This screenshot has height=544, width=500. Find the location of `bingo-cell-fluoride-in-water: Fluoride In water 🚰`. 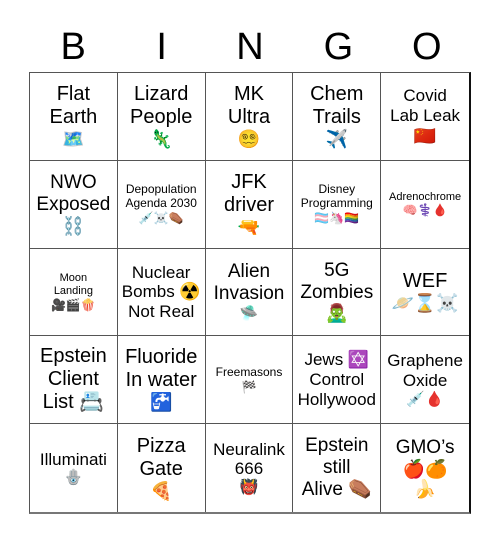

bingo-cell-fluoride-in-water: Fluoride In water 🚰 is located at coordinates (161, 380).